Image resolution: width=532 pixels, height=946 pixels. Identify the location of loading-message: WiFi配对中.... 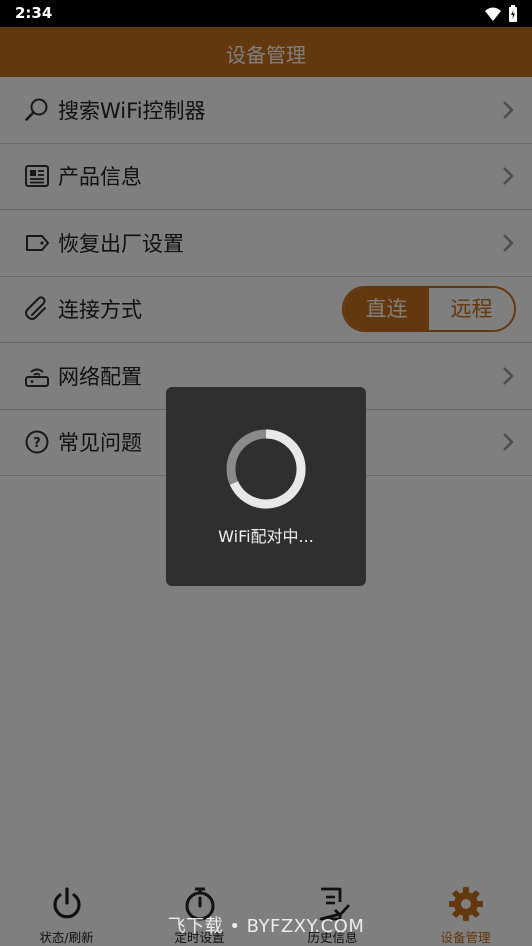
(266, 536).